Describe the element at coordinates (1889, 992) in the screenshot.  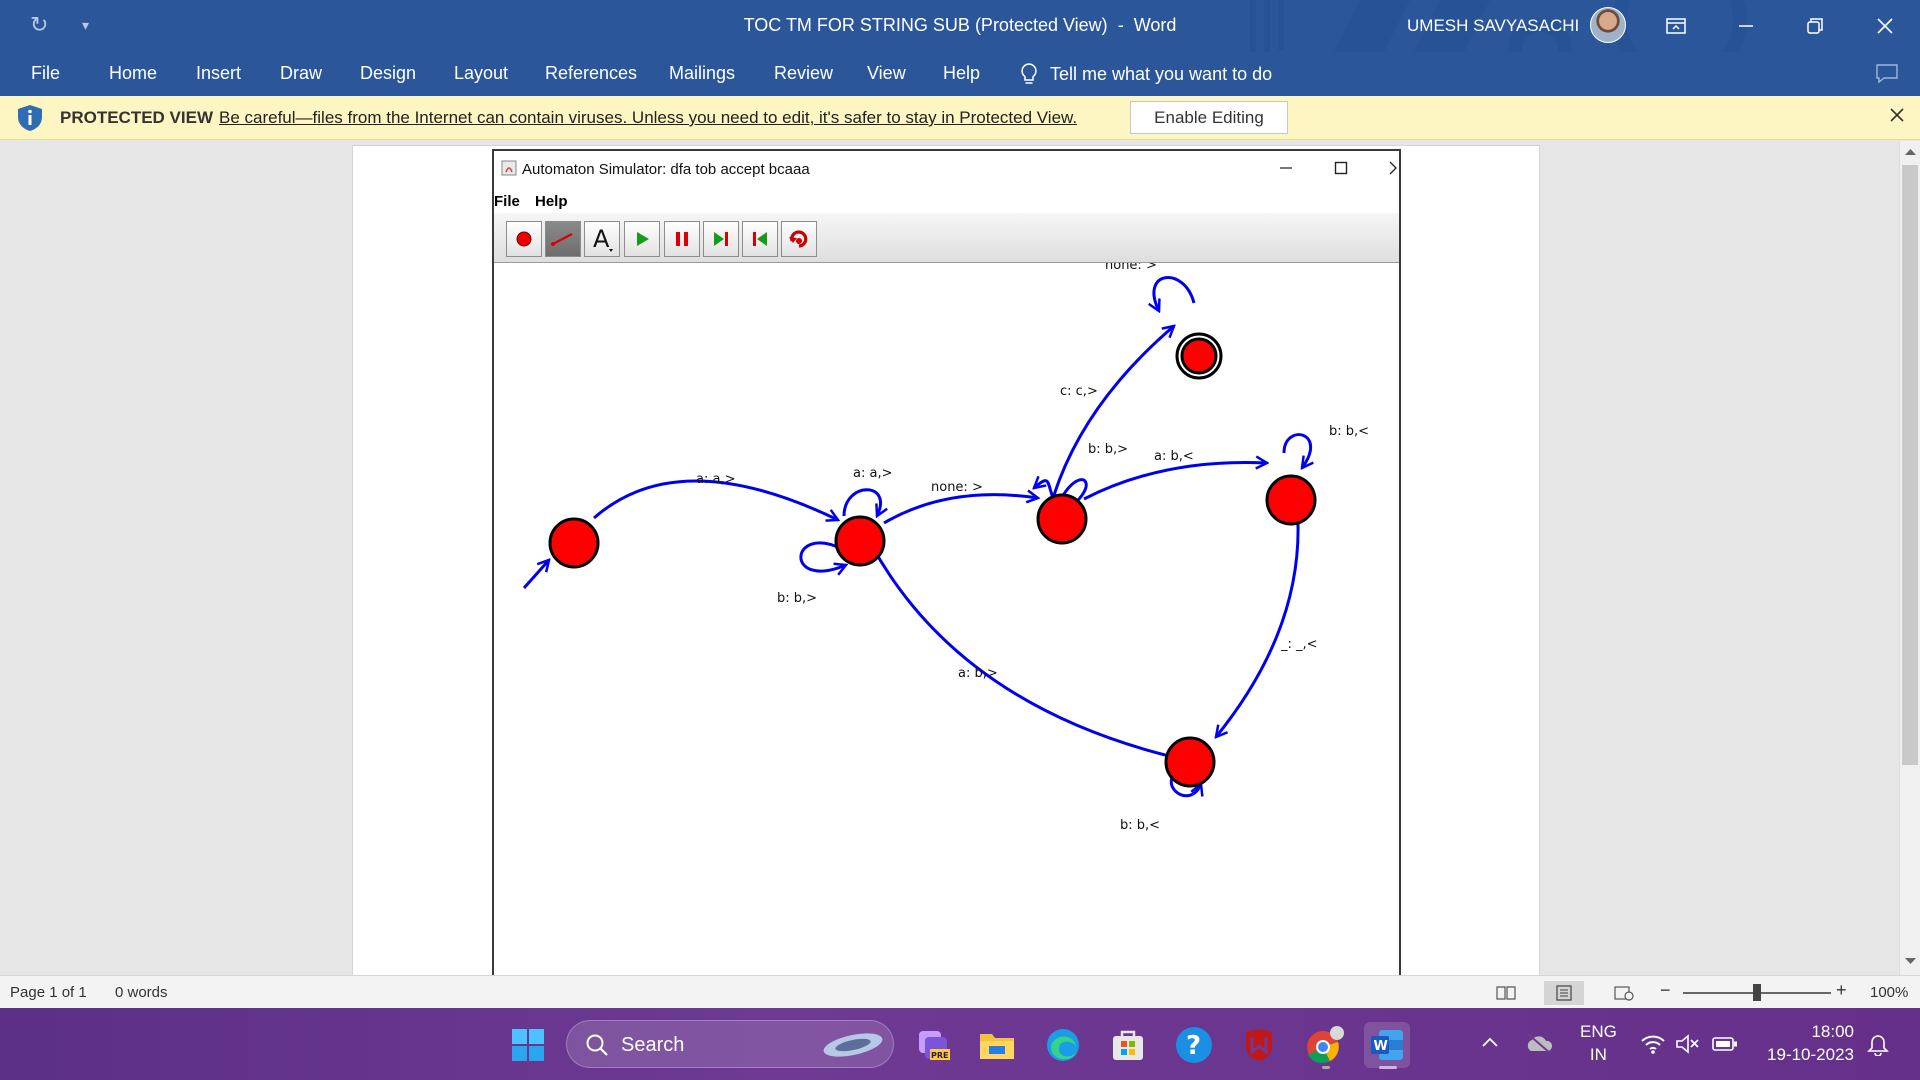
I see `zoom-level: 100%` at that location.